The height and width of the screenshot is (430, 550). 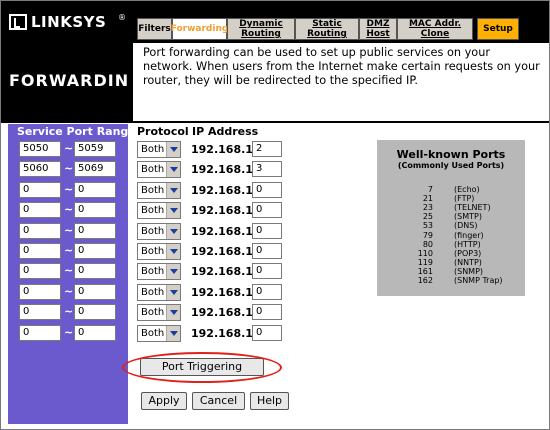 What do you see at coordinates (469, 271) in the screenshot?
I see `port-service-name: (SNMP)` at bounding box center [469, 271].